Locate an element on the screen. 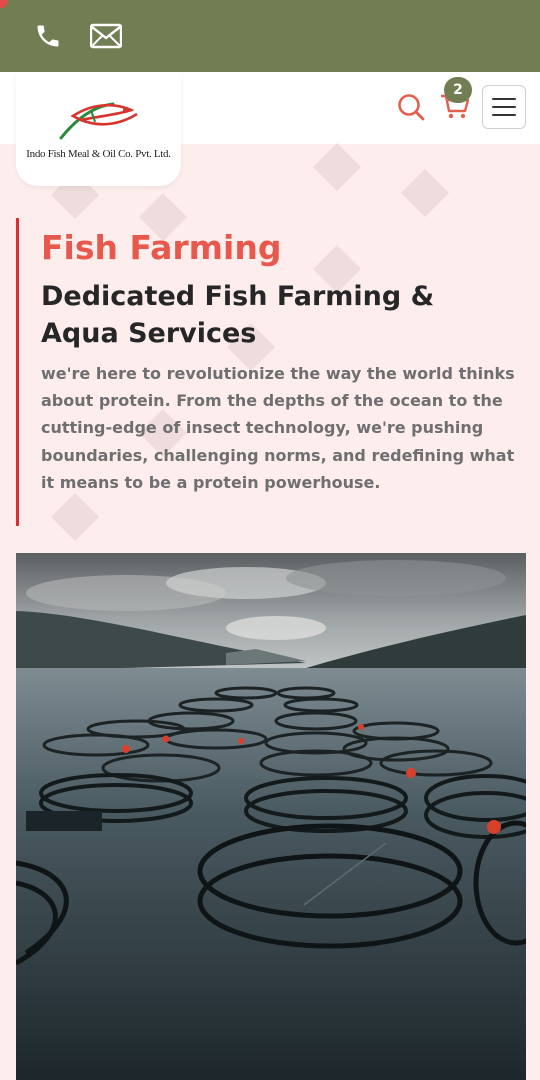  header-actions: 2 is located at coordinates (460, 103).